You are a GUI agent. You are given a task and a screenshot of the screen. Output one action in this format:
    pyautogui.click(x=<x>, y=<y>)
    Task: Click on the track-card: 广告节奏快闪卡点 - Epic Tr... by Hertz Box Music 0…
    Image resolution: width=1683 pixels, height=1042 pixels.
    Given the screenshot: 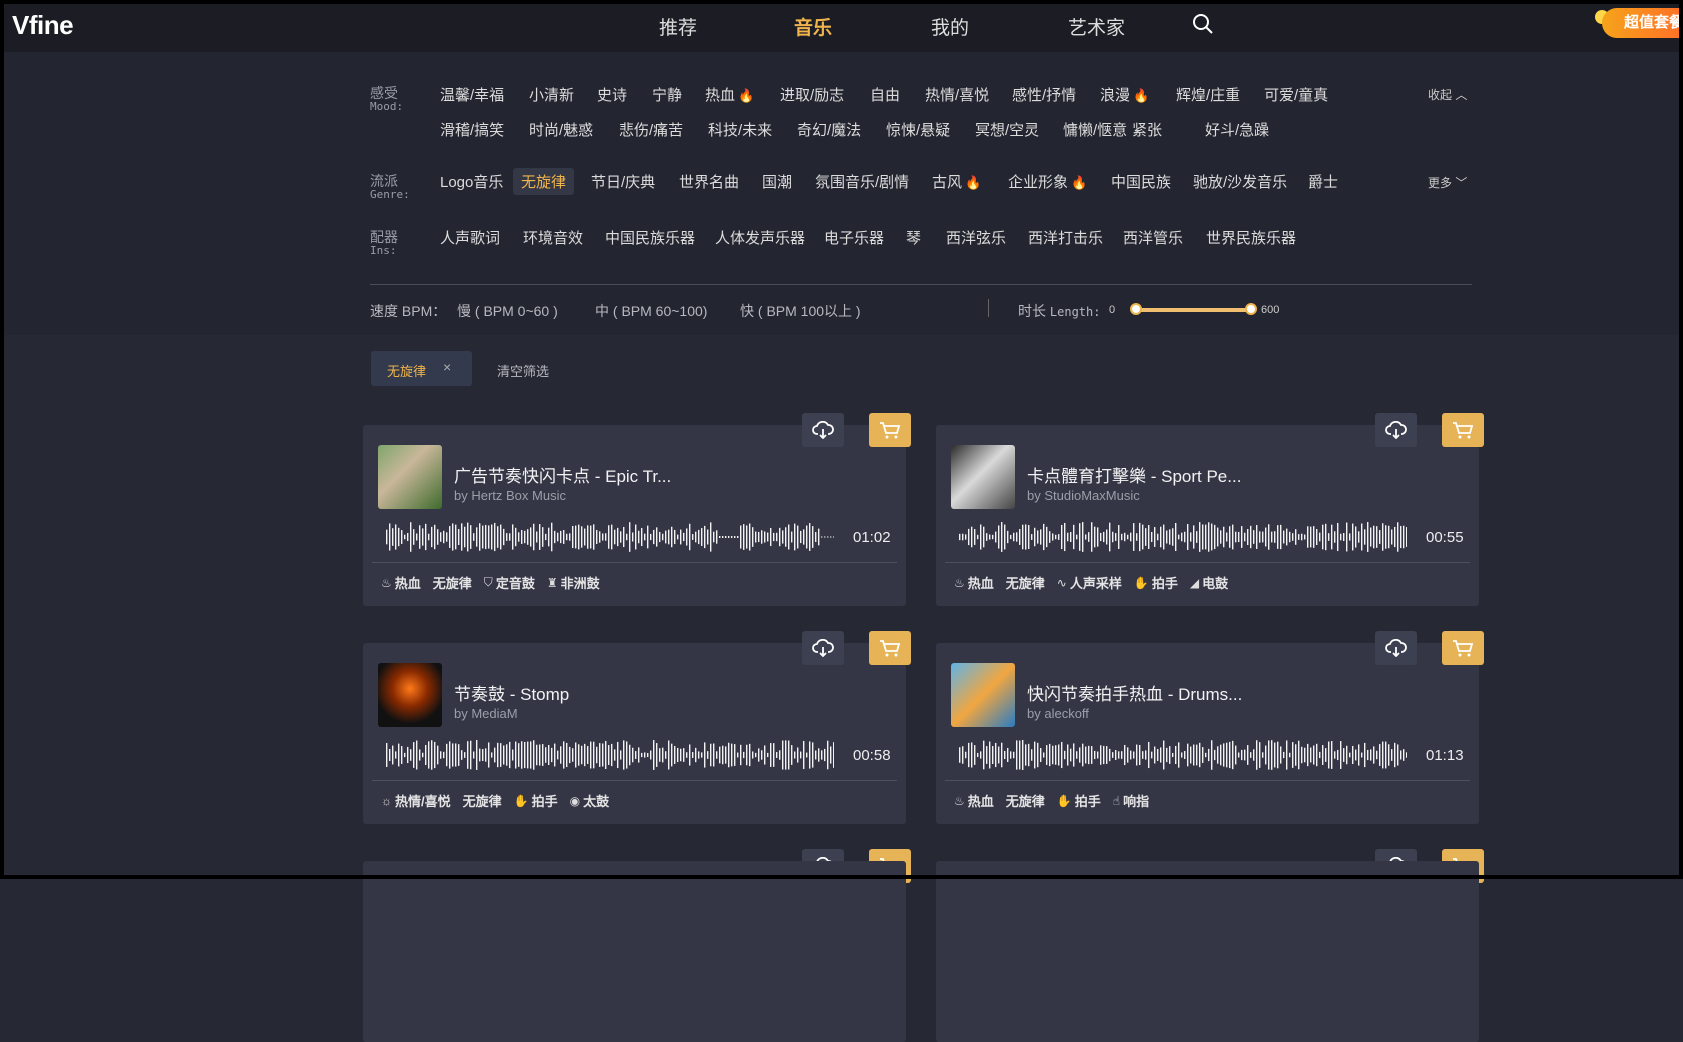 What is the action you would take?
    pyautogui.click(x=634, y=515)
    